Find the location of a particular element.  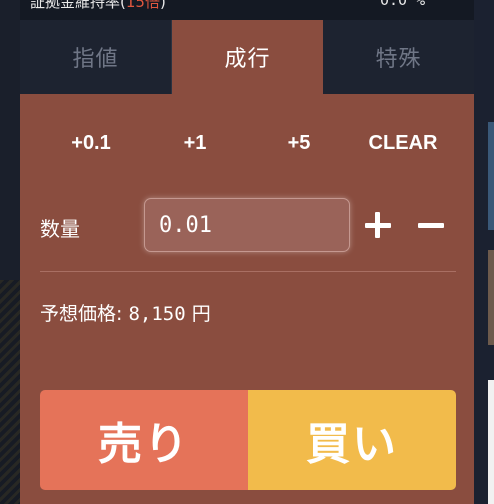

background-chart-stripes is located at coordinates (10, 392).